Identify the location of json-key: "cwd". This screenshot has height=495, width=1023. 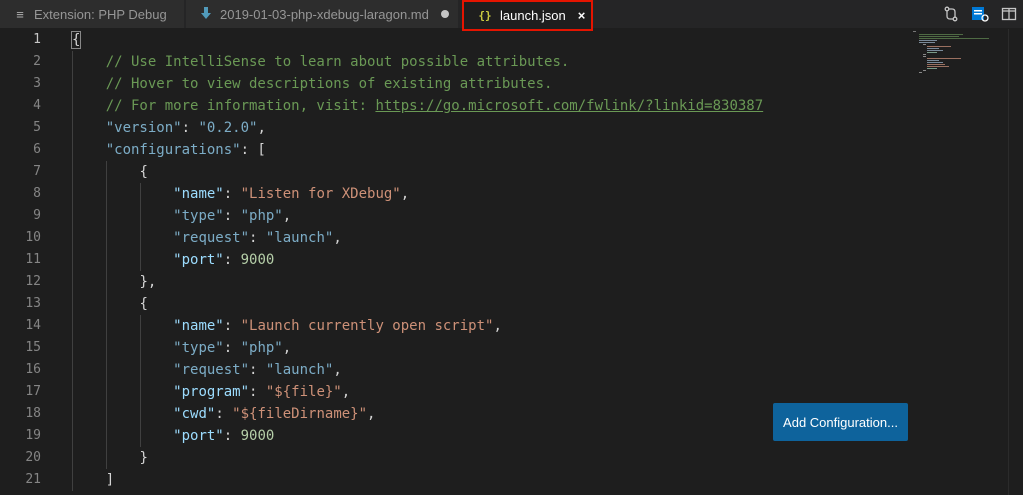
(194, 414).